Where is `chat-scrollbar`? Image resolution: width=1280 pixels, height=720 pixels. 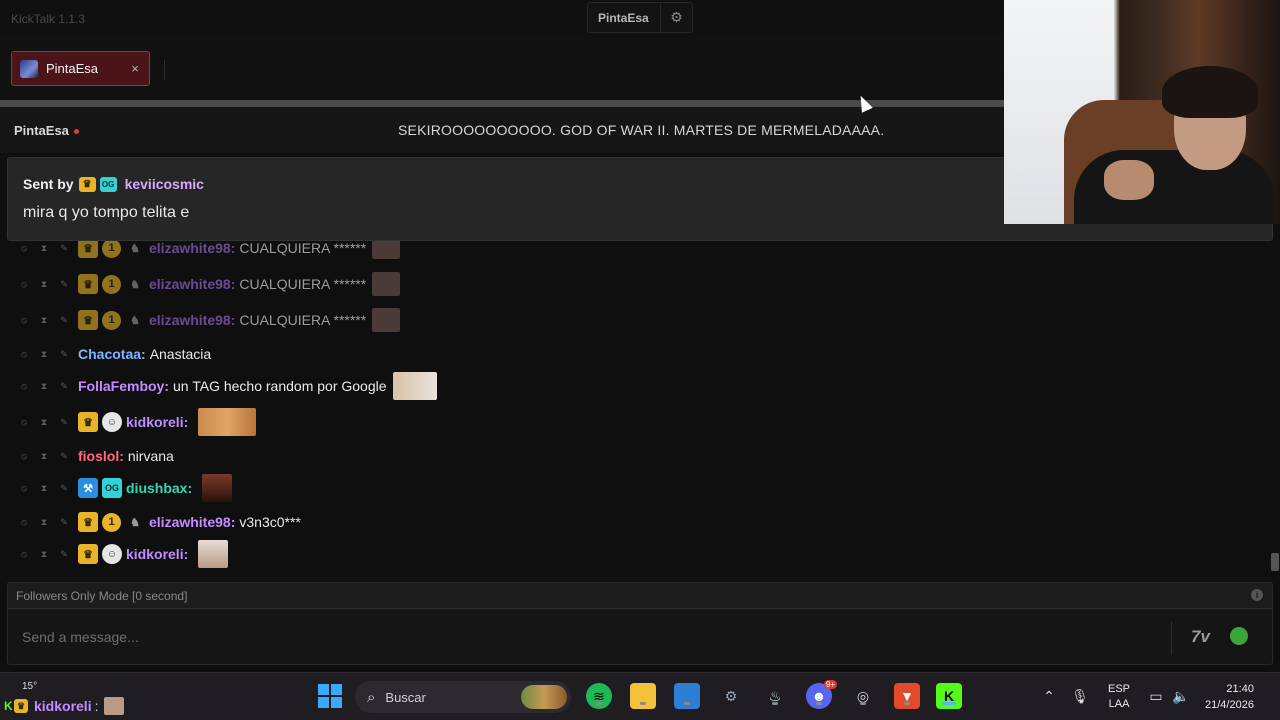
chat-scrollbar is located at coordinates (1275, 562).